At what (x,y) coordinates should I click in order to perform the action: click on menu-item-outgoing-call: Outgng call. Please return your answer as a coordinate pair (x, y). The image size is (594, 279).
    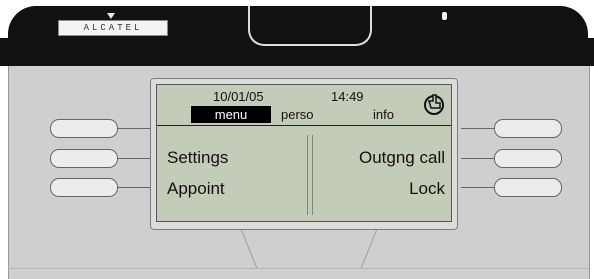
    Looking at the image, I should click on (402, 158).